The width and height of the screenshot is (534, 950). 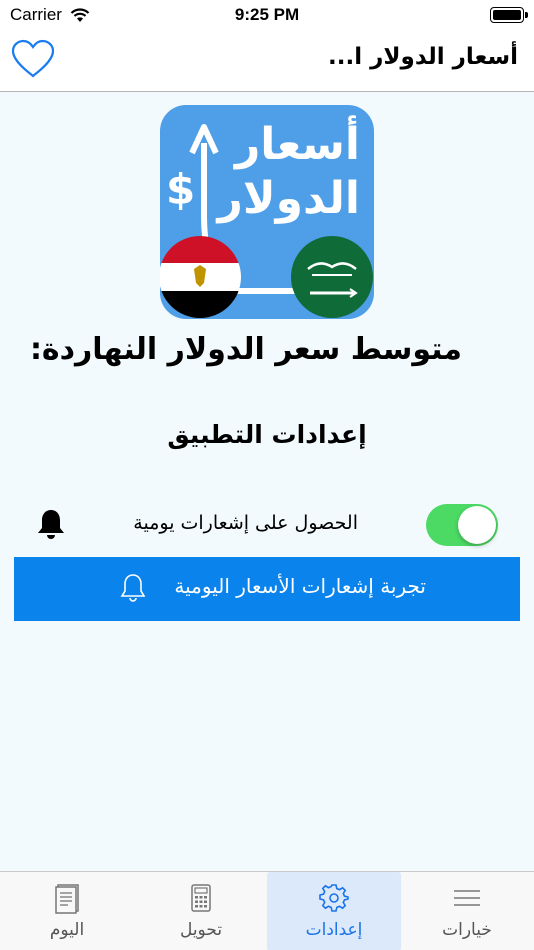 I want to click on menu-icon, so click(x=467, y=898).